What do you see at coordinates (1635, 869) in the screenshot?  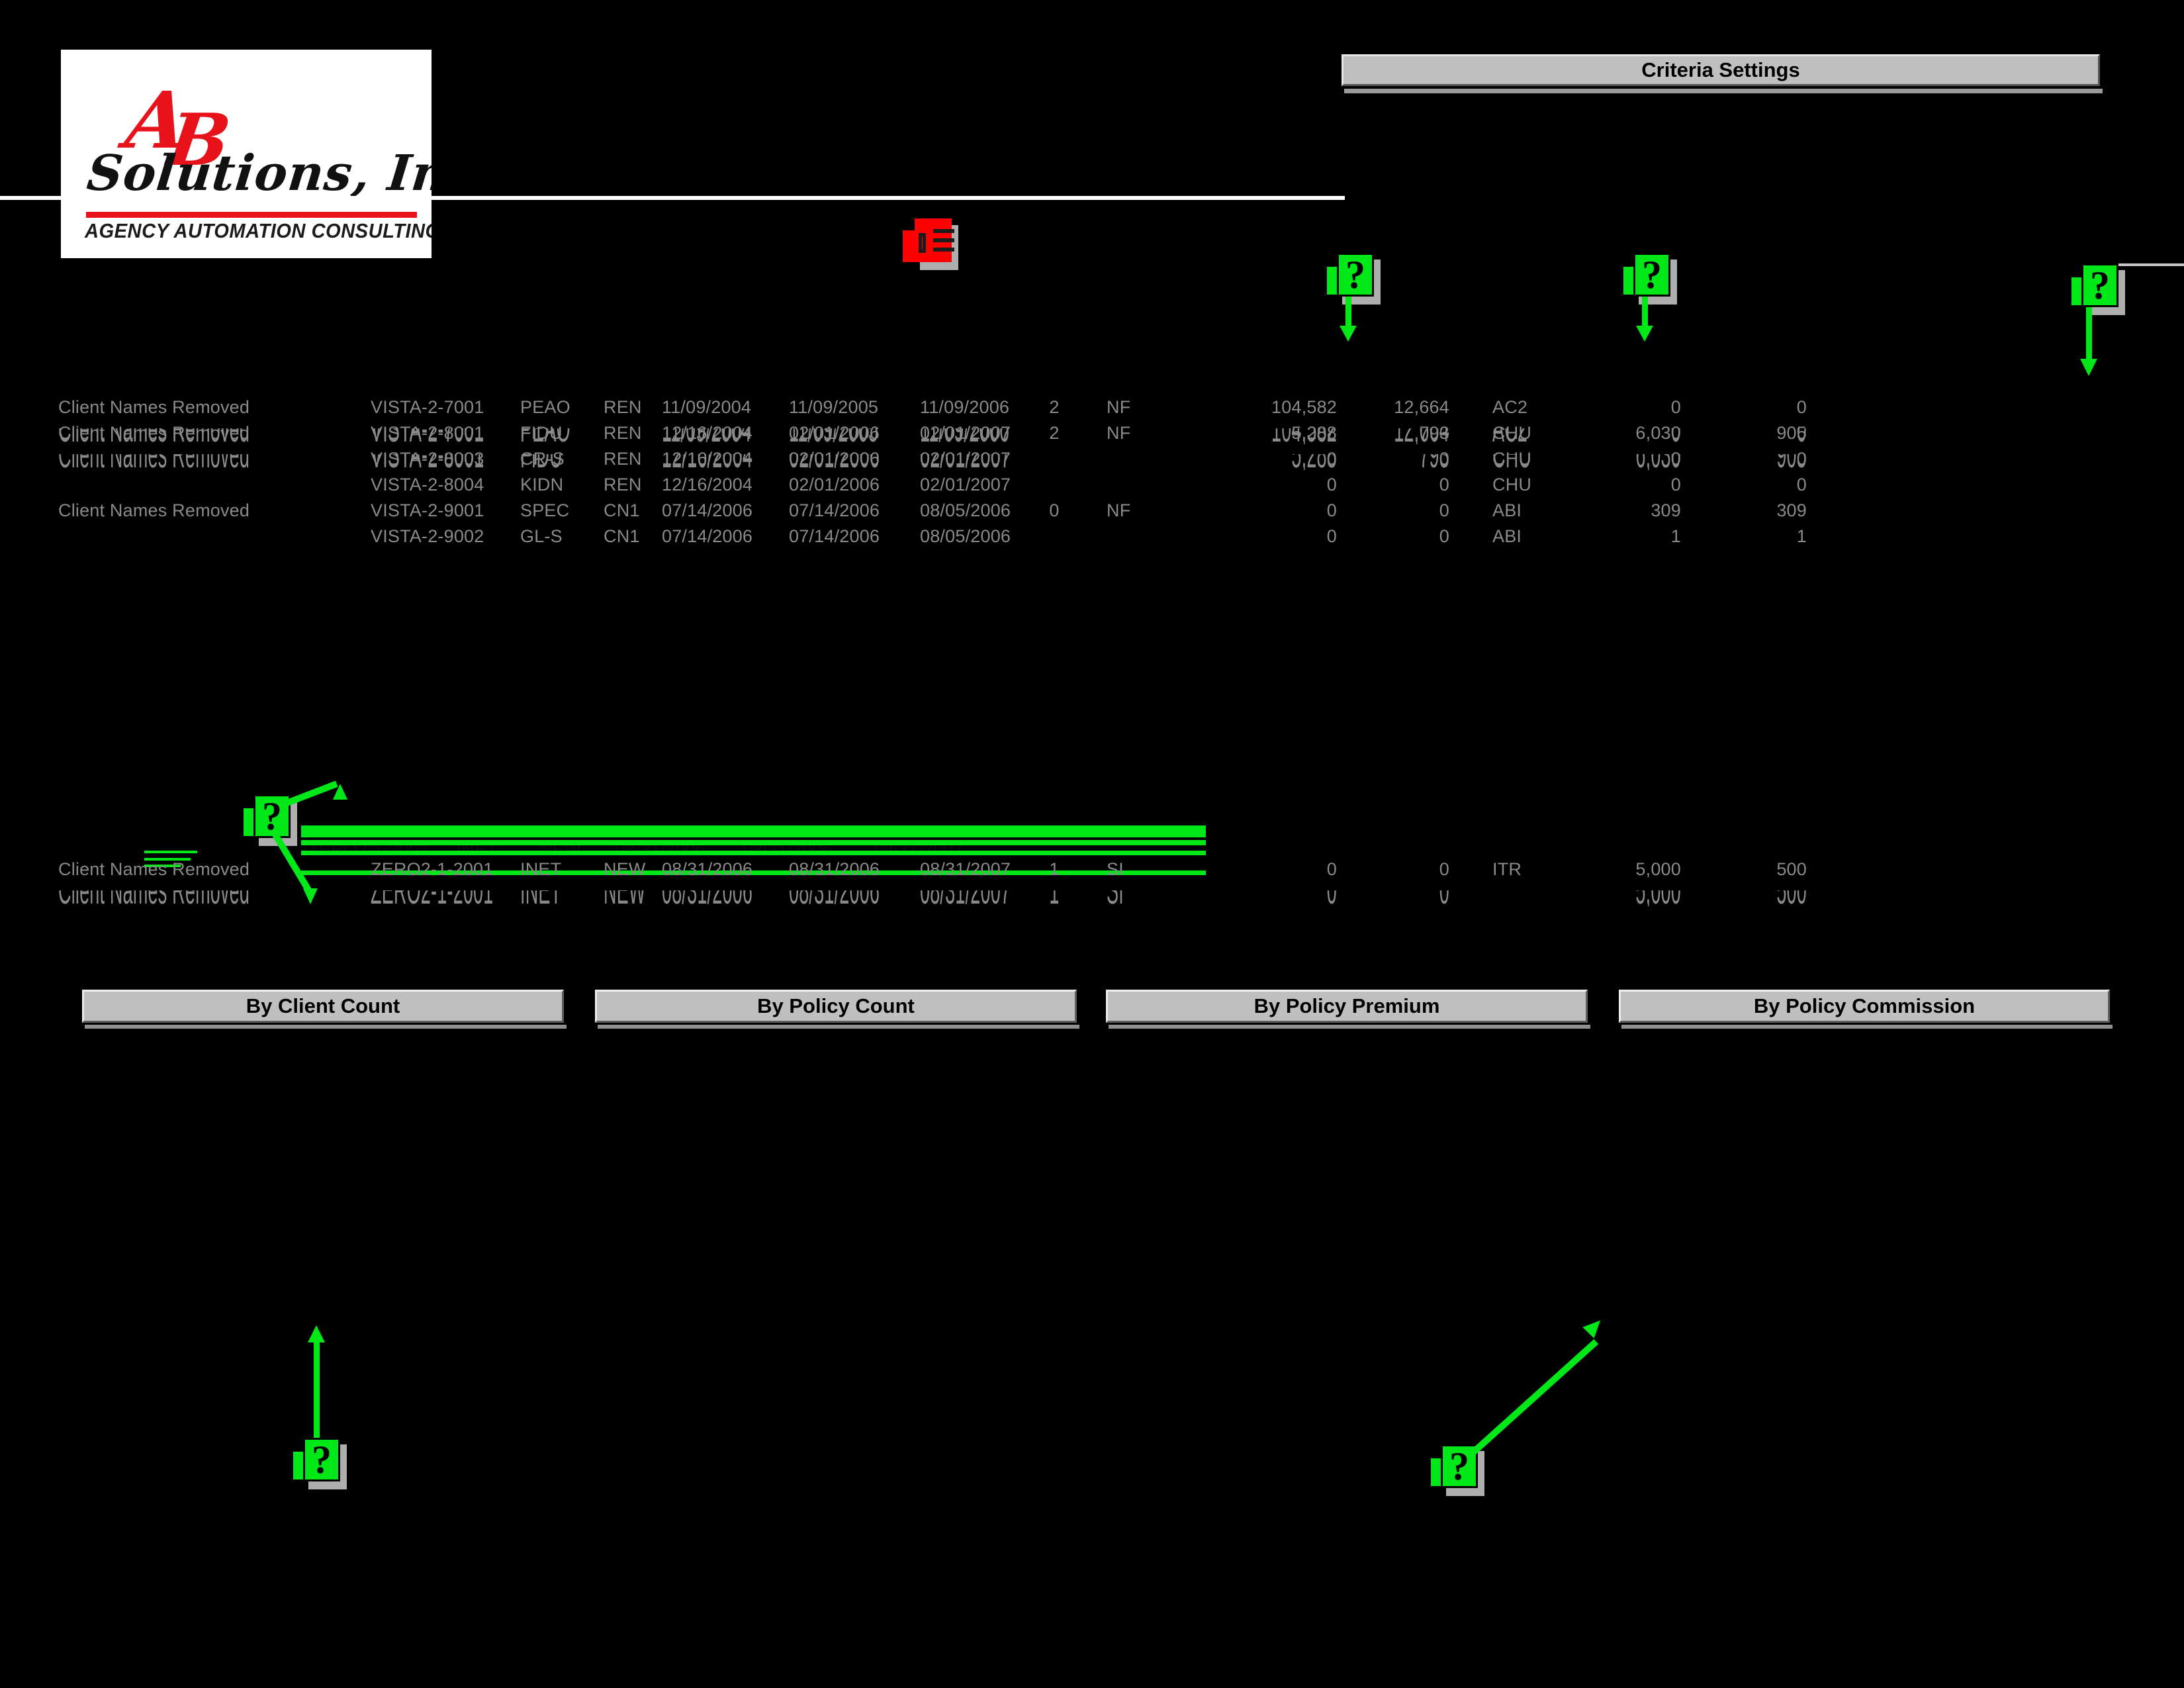 I see `cell-value1: 5,000` at bounding box center [1635, 869].